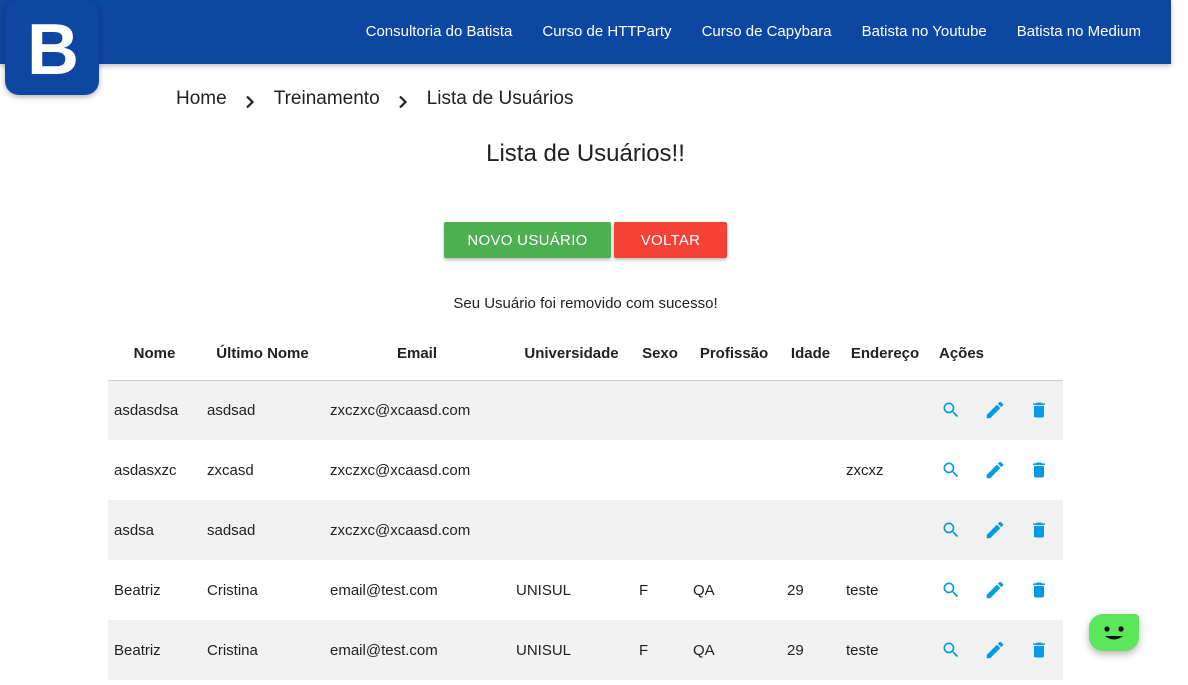  What do you see at coordinates (670, 240) in the screenshot?
I see `back-button: Voltar` at bounding box center [670, 240].